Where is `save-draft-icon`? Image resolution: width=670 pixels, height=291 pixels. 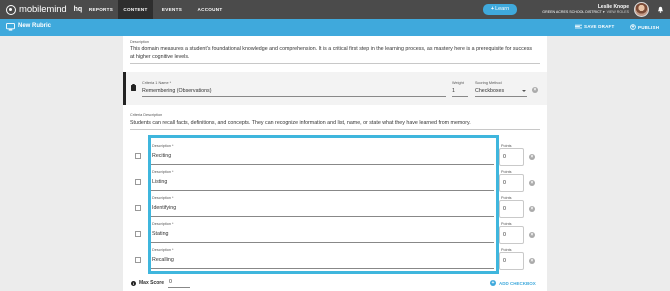 save-draft-icon is located at coordinates (578, 26).